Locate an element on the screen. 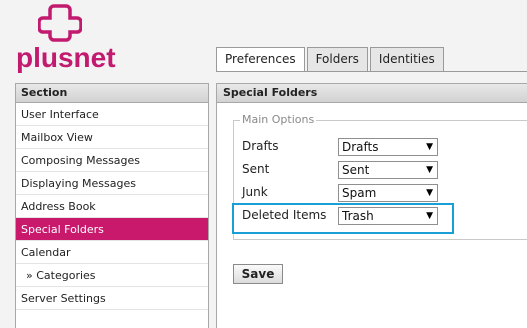  brand-name: plusnet is located at coordinates (66, 57).